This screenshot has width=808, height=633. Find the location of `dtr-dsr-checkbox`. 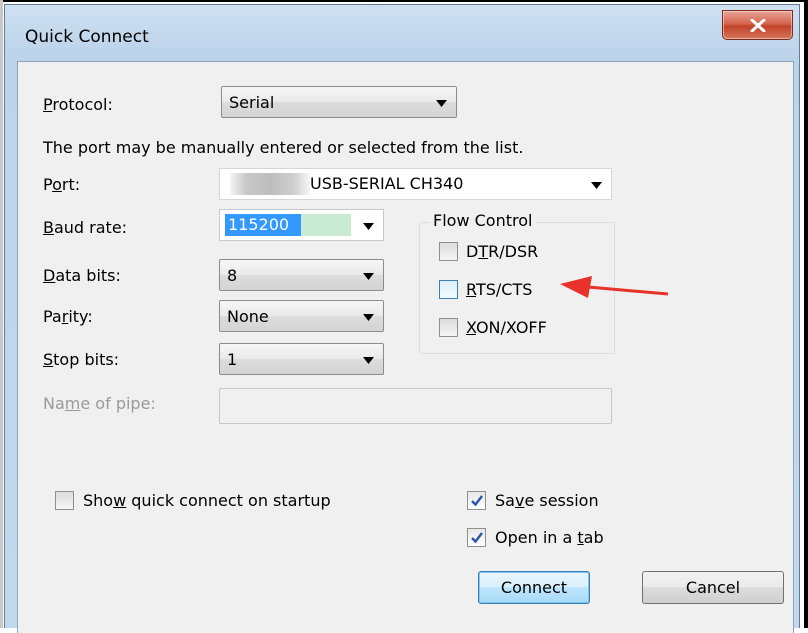

dtr-dsr-checkbox is located at coordinates (448, 251).